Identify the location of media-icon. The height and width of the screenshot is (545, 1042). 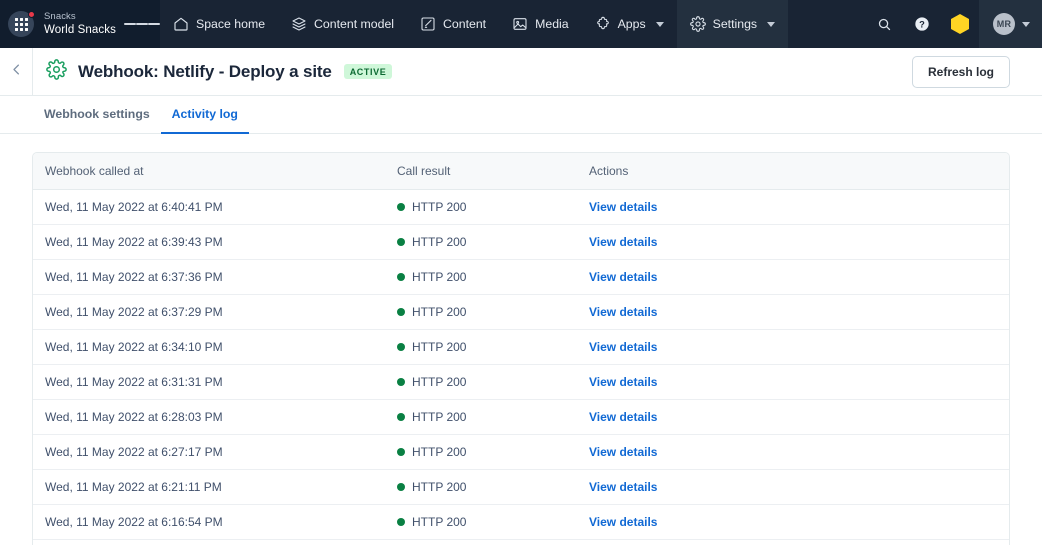
(520, 24).